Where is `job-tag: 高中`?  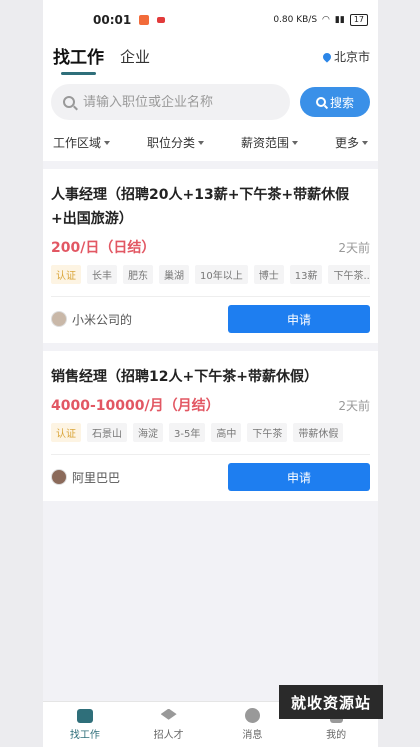
job-tag: 高中 is located at coordinates (226, 432).